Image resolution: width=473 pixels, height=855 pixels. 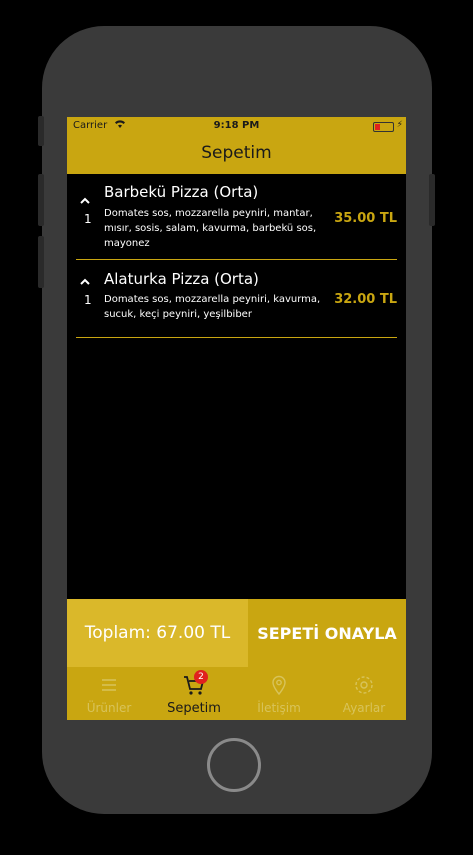 What do you see at coordinates (109, 693) in the screenshot?
I see `tab-products: Ürünler` at bounding box center [109, 693].